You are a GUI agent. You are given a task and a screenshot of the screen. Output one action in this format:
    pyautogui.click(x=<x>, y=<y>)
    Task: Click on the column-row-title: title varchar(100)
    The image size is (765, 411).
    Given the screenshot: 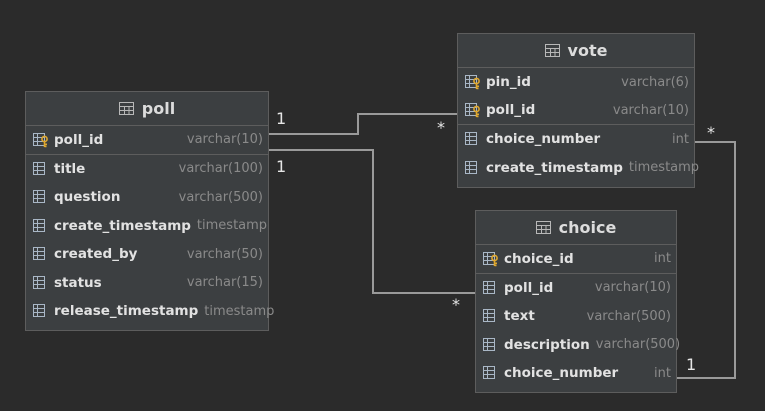 What is the action you would take?
    pyautogui.click(x=147, y=169)
    